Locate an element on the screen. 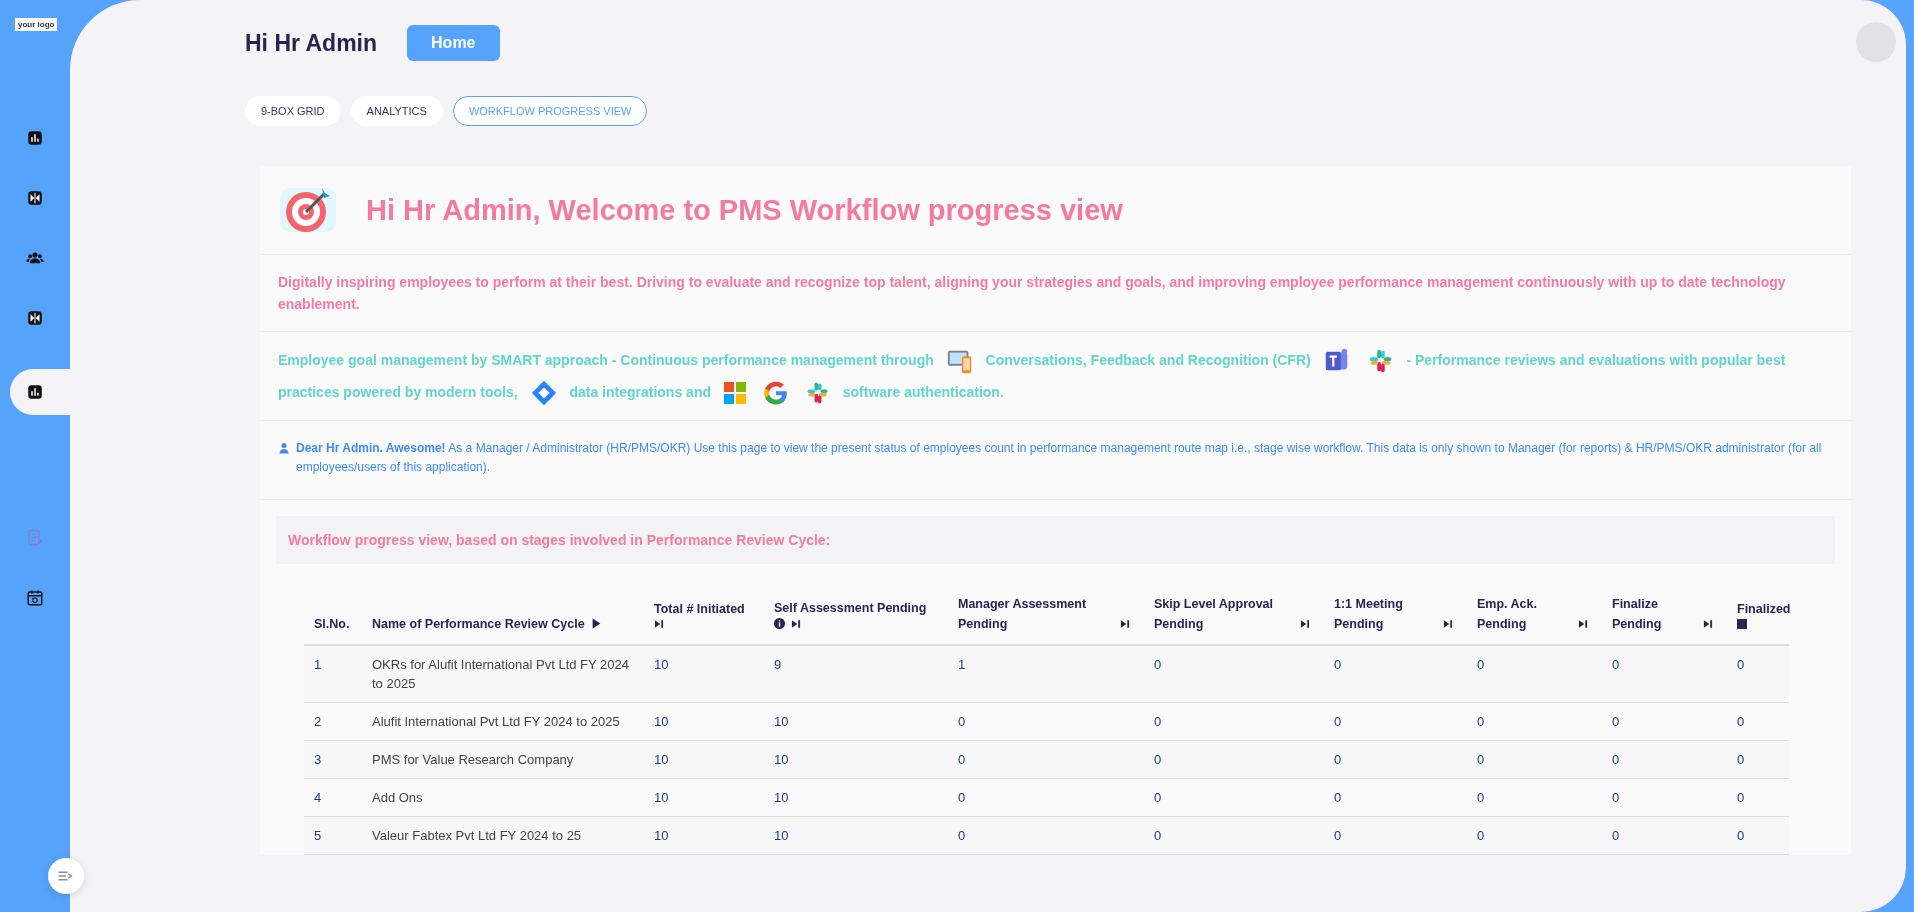  column-header: Name of Performance Review Cycle is located at coordinates (478, 624).